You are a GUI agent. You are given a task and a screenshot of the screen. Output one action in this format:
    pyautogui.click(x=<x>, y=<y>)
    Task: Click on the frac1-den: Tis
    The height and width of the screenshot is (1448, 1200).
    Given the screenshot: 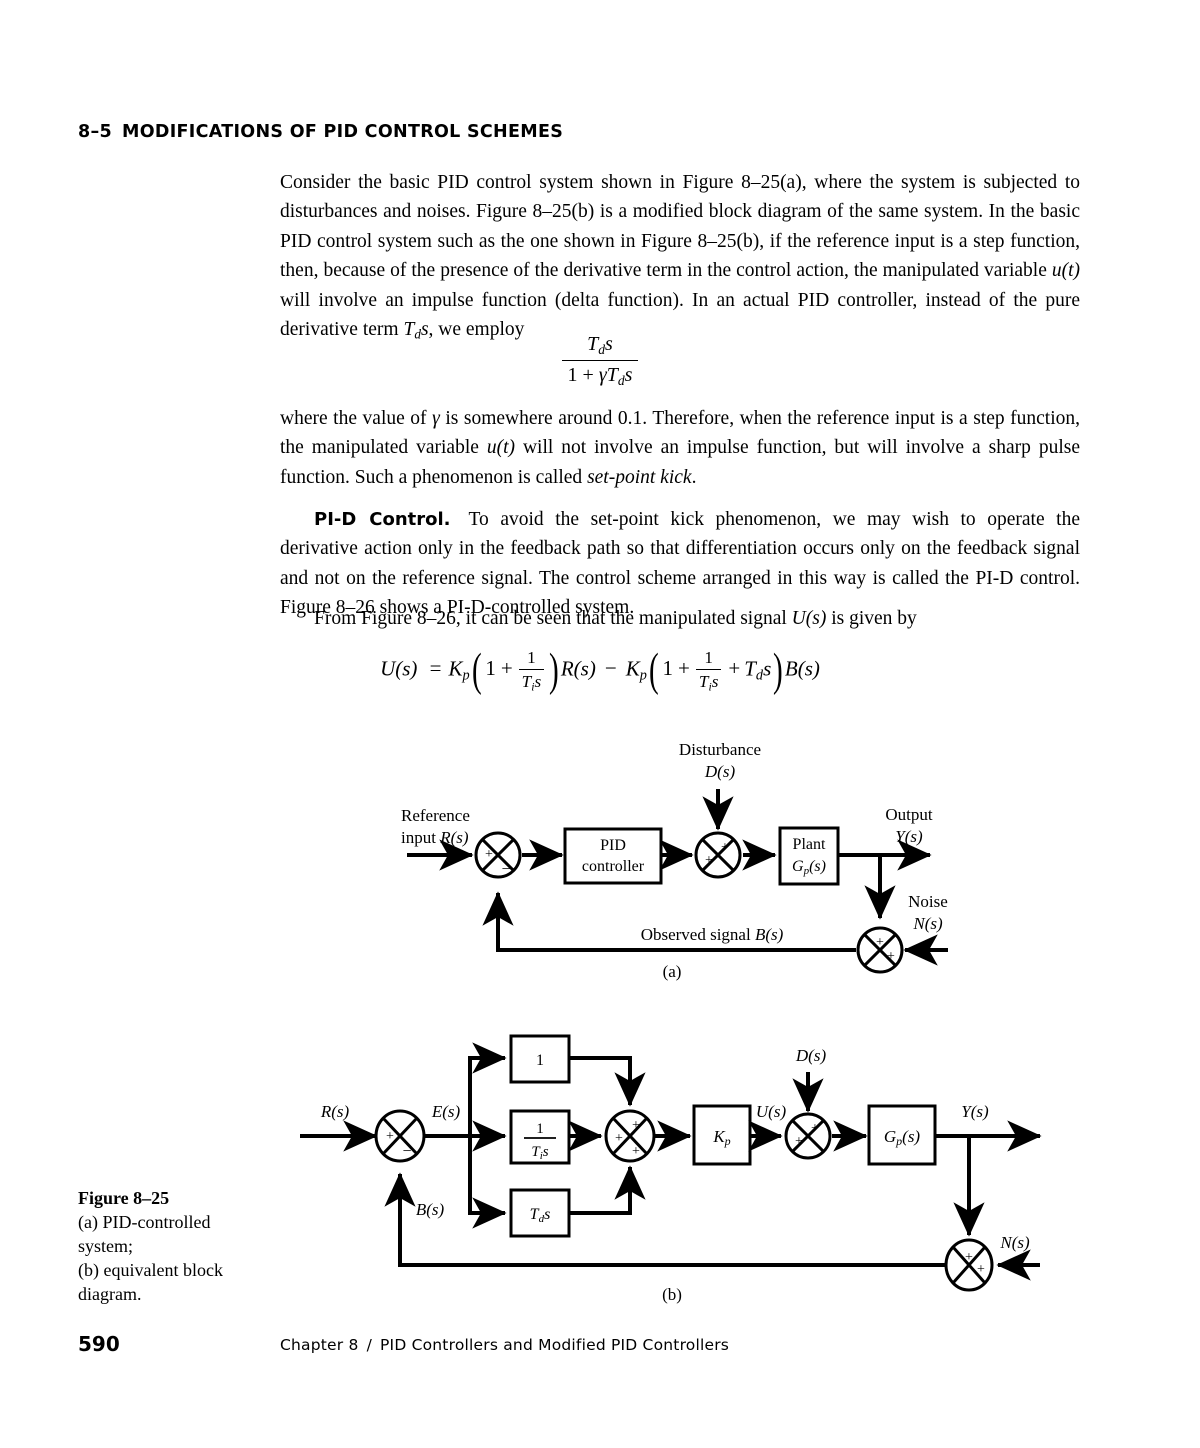 What is the action you would take?
    pyautogui.click(x=532, y=681)
    